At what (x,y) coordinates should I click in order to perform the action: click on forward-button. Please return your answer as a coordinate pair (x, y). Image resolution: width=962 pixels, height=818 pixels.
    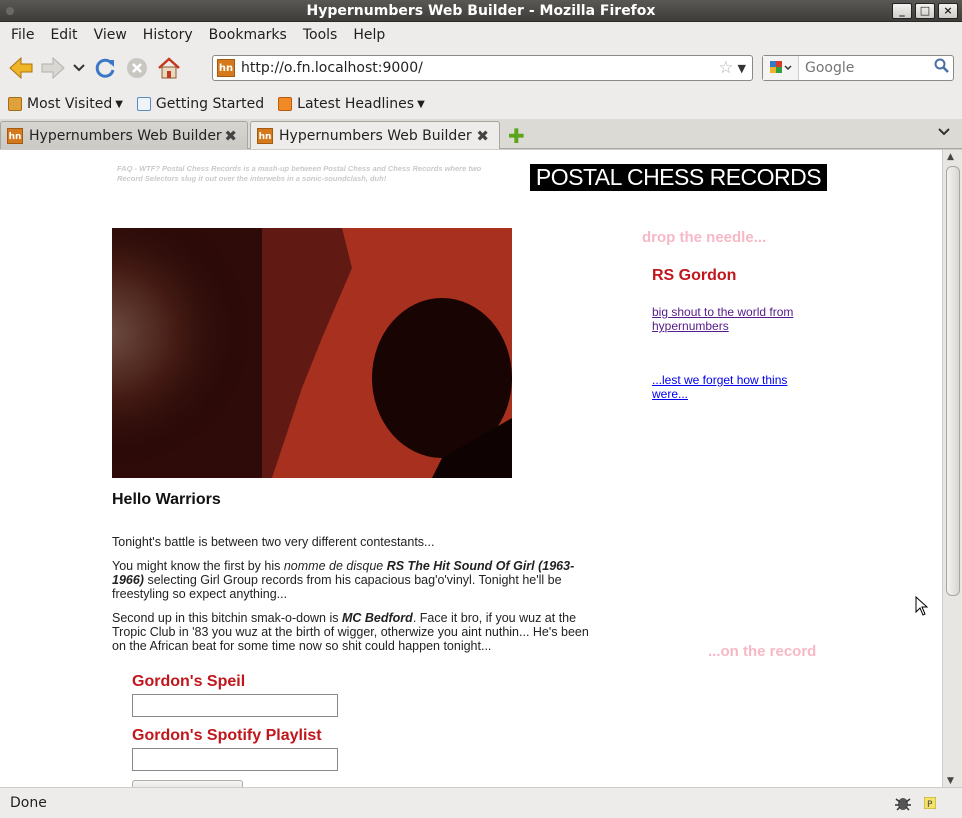
    Looking at the image, I should click on (53, 68).